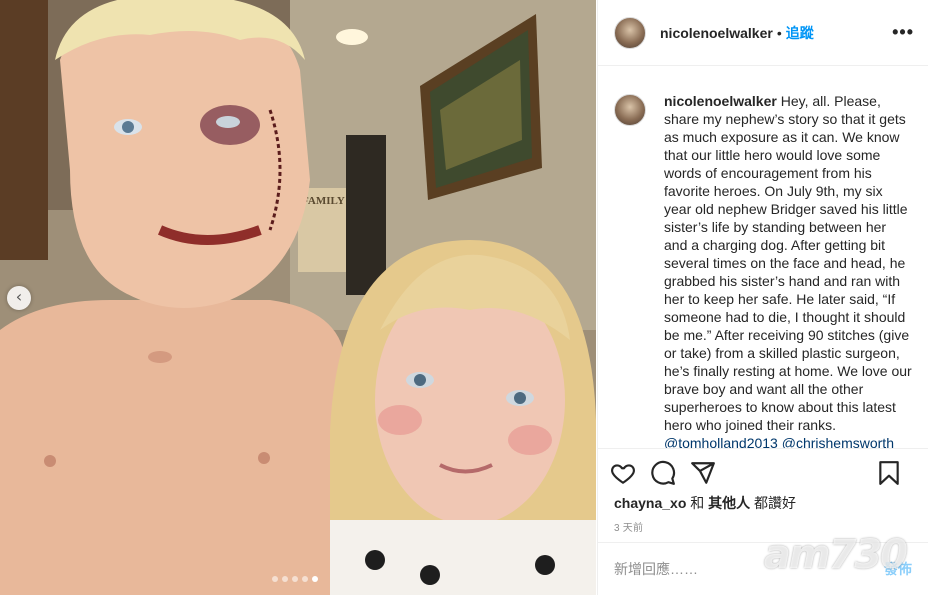 The image size is (928, 595). I want to click on save-button, so click(896, 473).